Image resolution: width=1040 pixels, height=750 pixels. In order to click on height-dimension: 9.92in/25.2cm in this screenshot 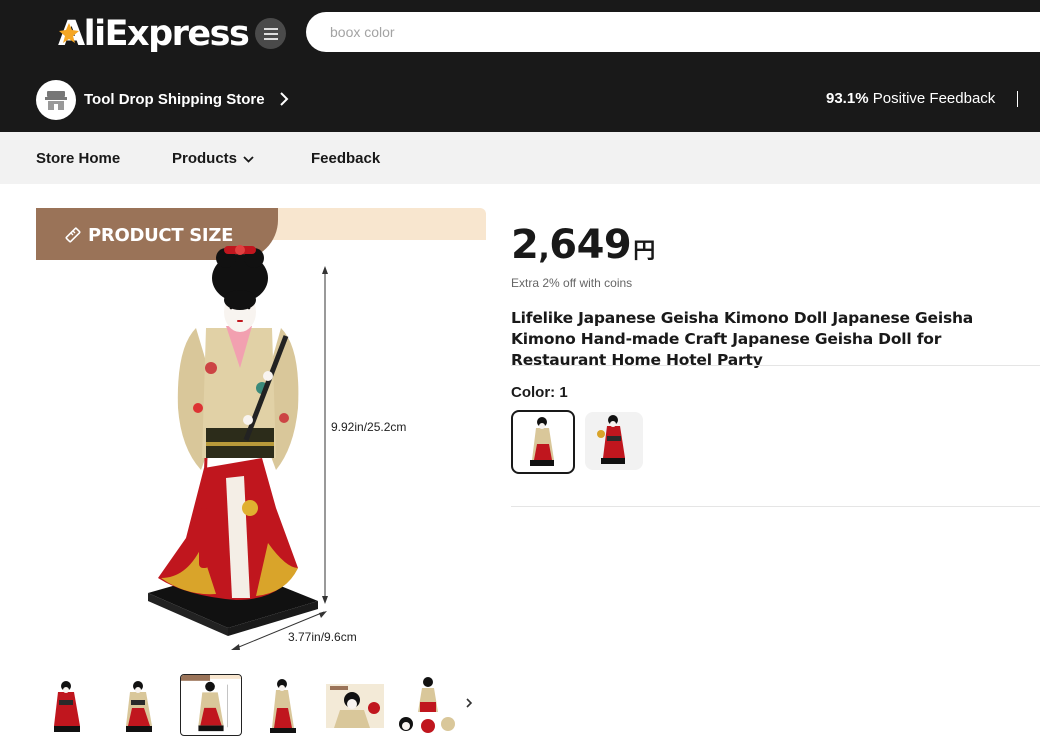, I will do `click(369, 427)`.